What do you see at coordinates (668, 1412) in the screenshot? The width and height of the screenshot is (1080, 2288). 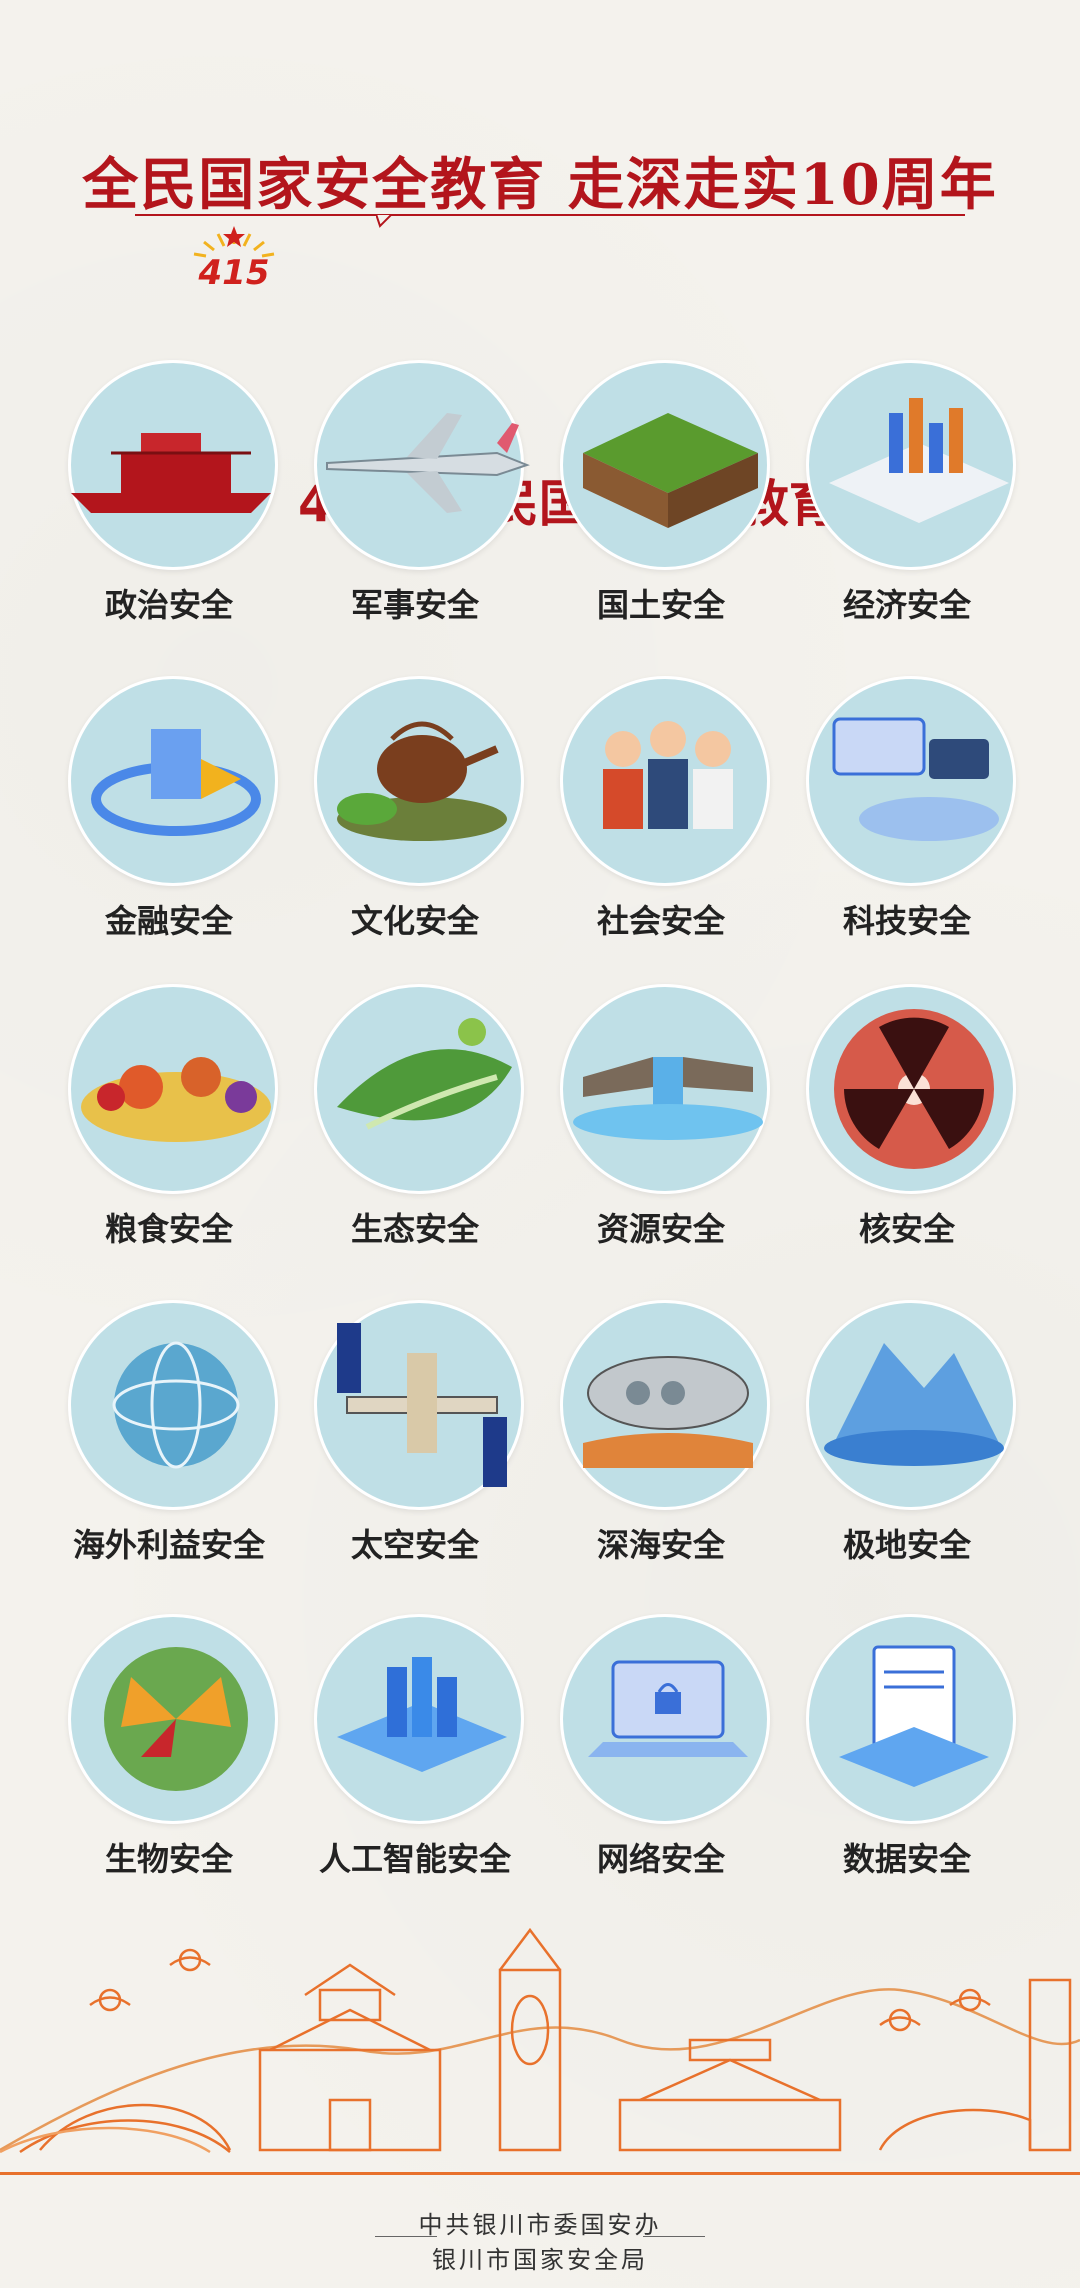 I see `submarine-icon` at bounding box center [668, 1412].